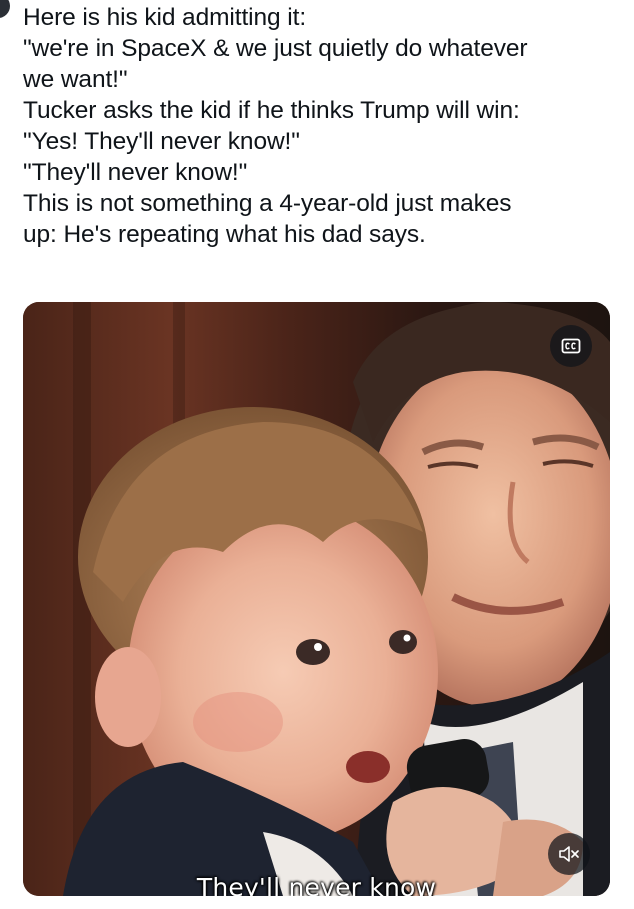  I want to click on speaker-muted-icon, so click(569, 854).